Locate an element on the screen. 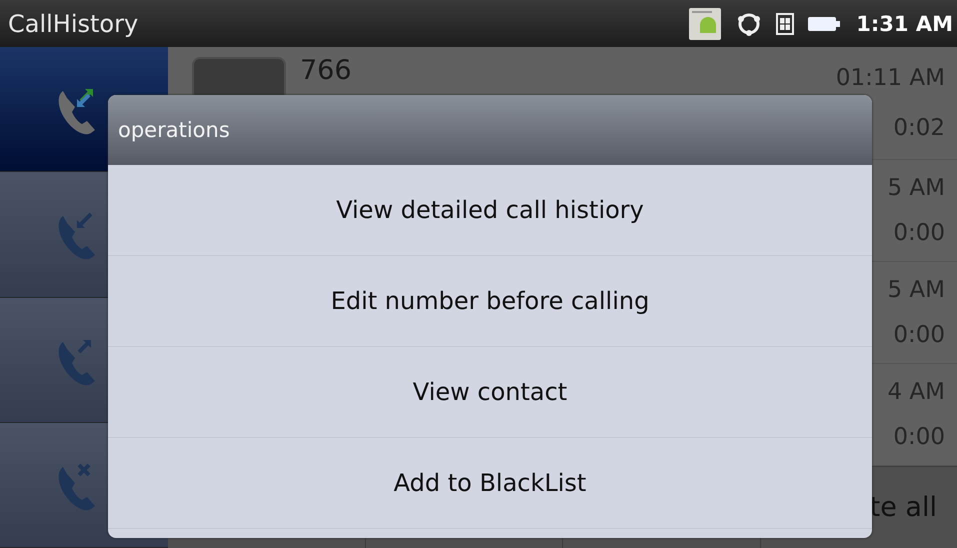 The width and height of the screenshot is (957, 548). menu-item: View contact is located at coordinates (490, 392).